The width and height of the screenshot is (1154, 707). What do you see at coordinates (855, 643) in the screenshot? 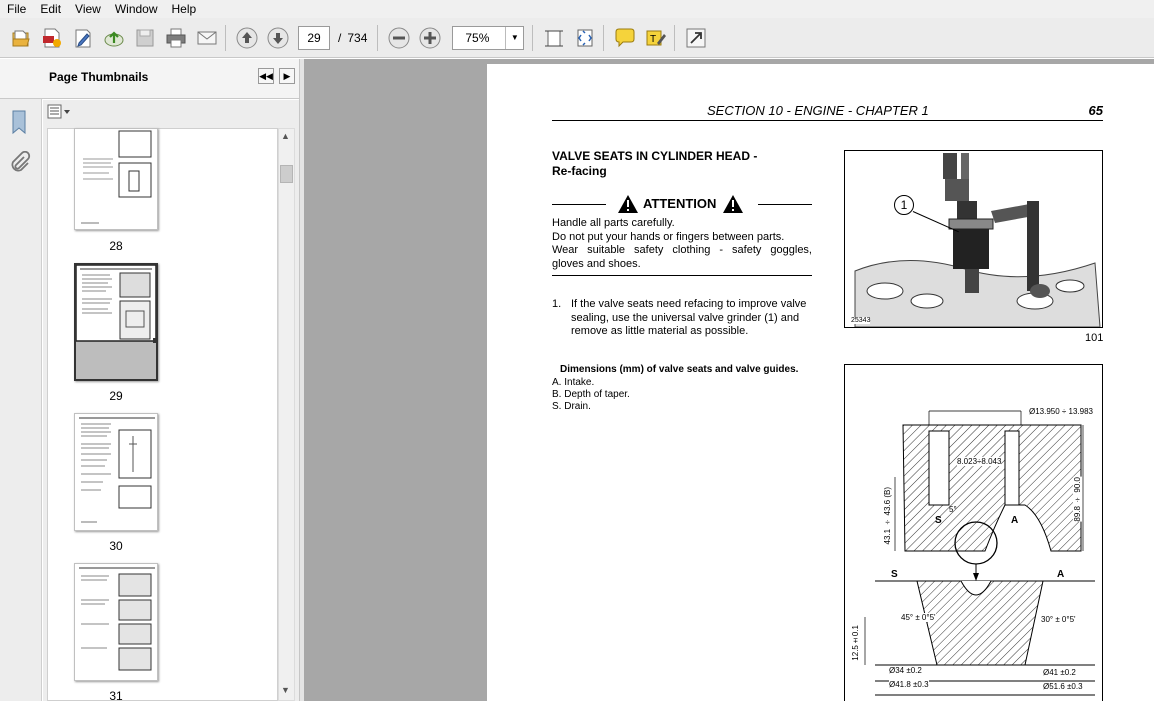
I see `dim-height-lower: 12.5±0.1` at bounding box center [855, 643].